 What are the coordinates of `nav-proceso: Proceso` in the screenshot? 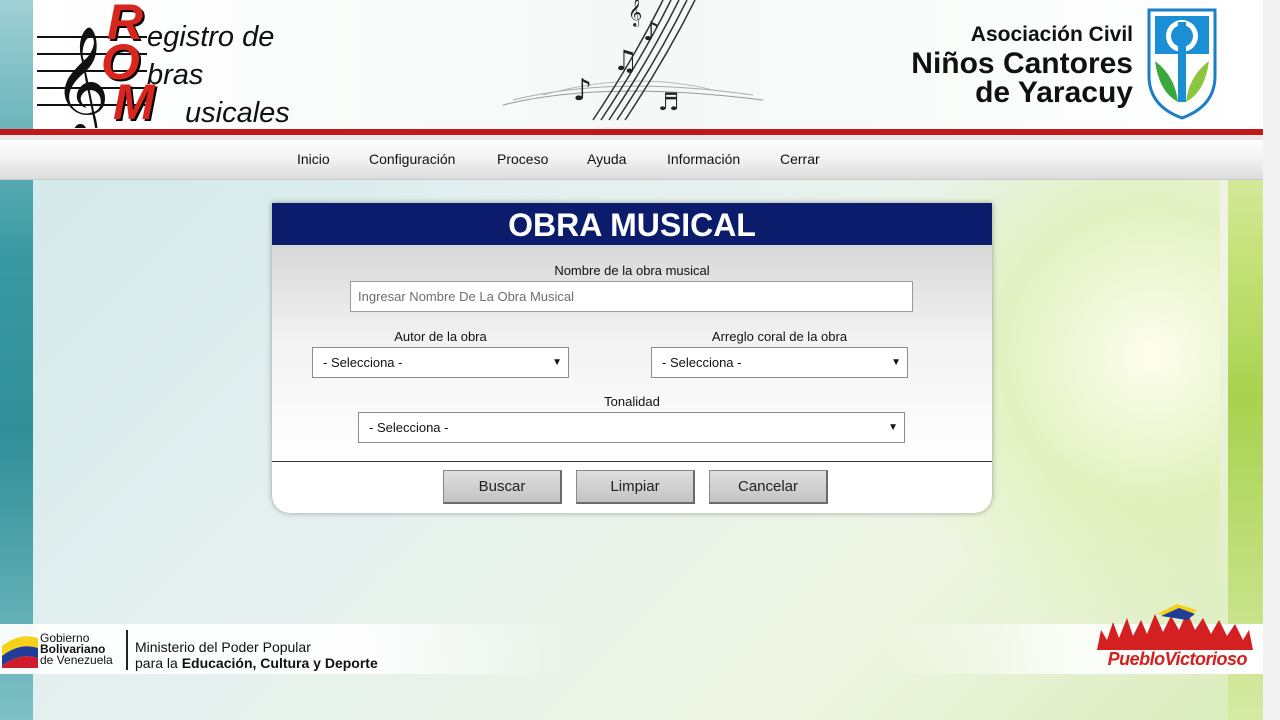 It's located at (522, 159).